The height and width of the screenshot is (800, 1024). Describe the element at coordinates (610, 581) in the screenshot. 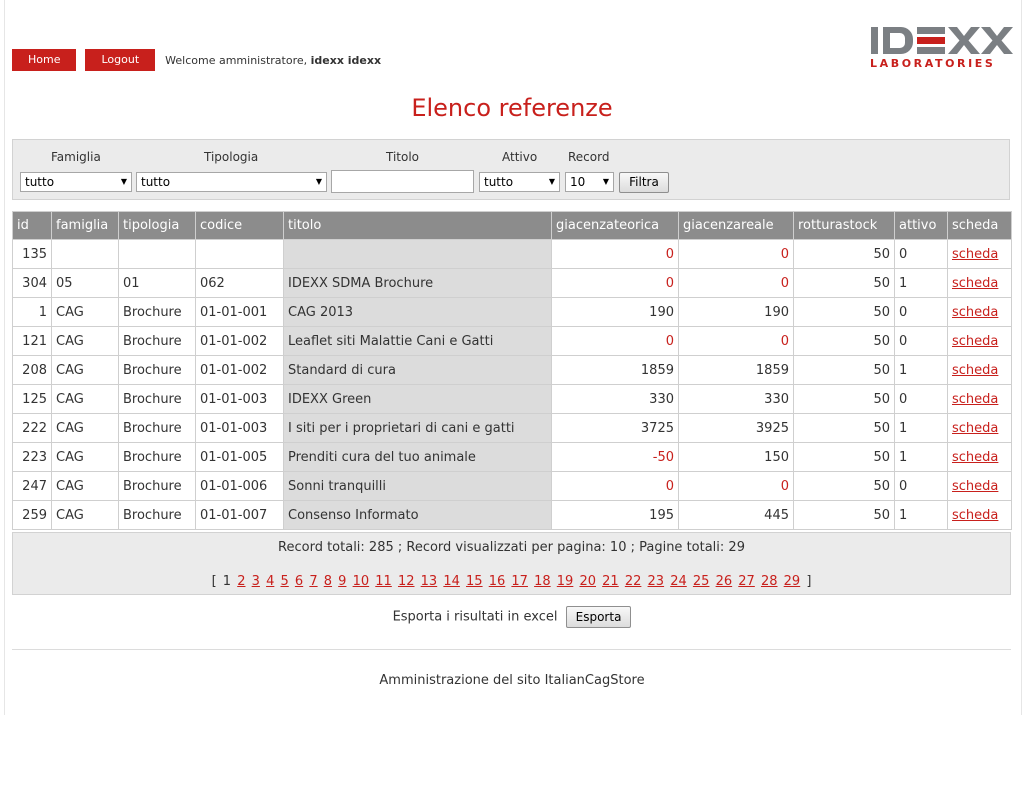

I see `page-link: 21` at that location.